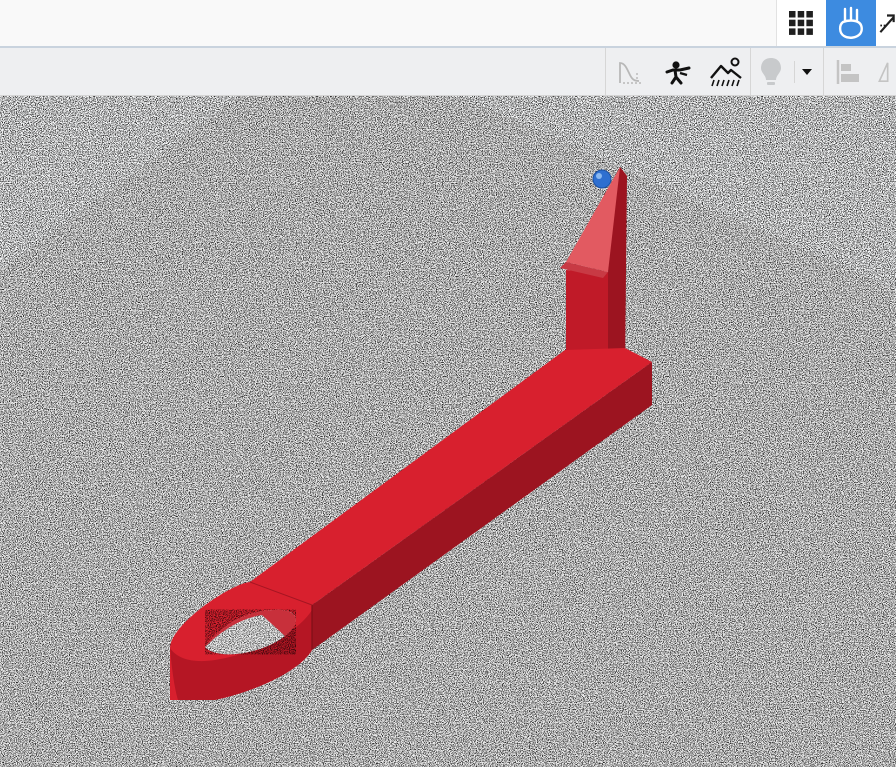 The width and height of the screenshot is (896, 767). I want to click on top-bar, so click(448, 24).